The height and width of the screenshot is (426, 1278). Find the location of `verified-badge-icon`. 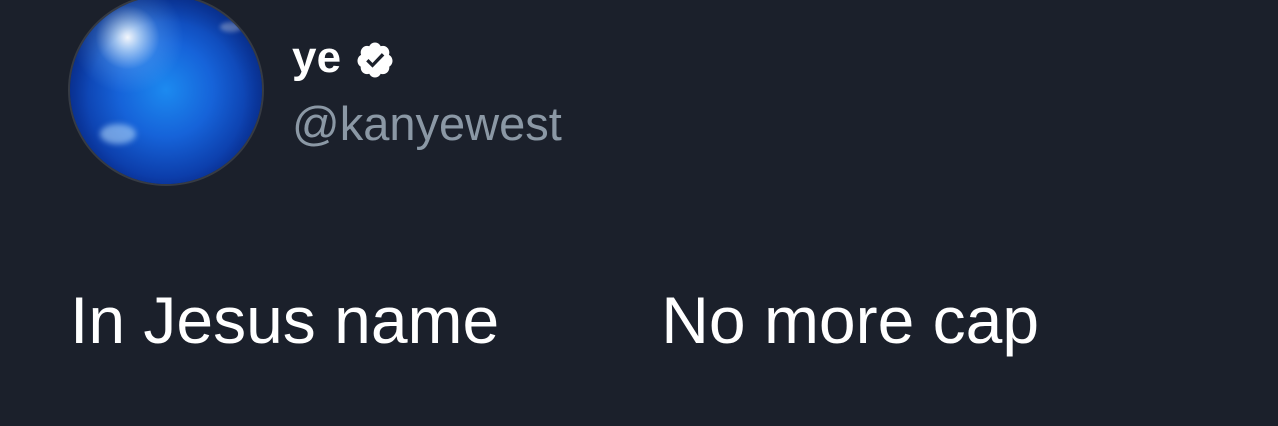

verified-badge-icon is located at coordinates (375, 60).